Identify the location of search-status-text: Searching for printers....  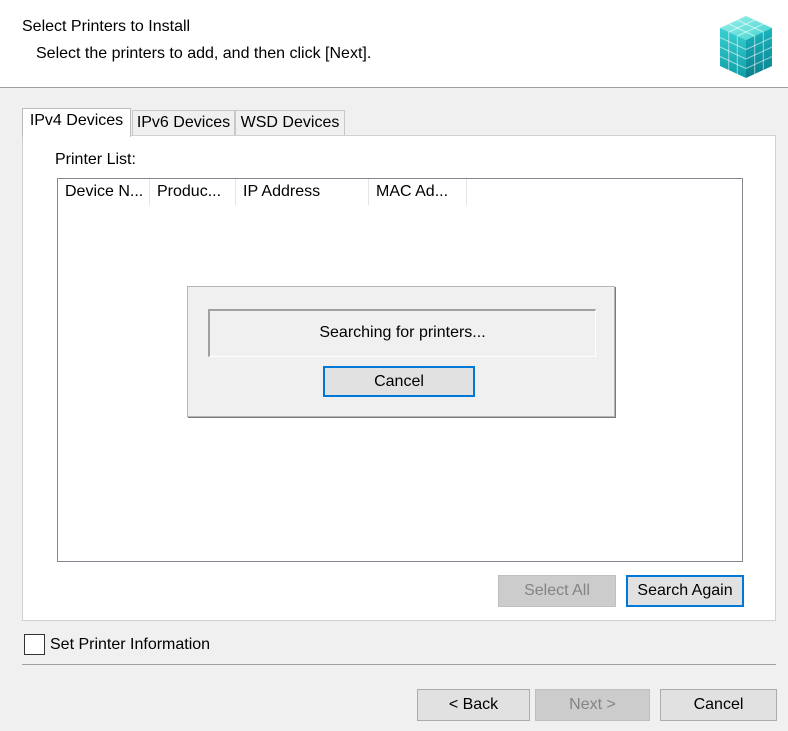
(402, 333).